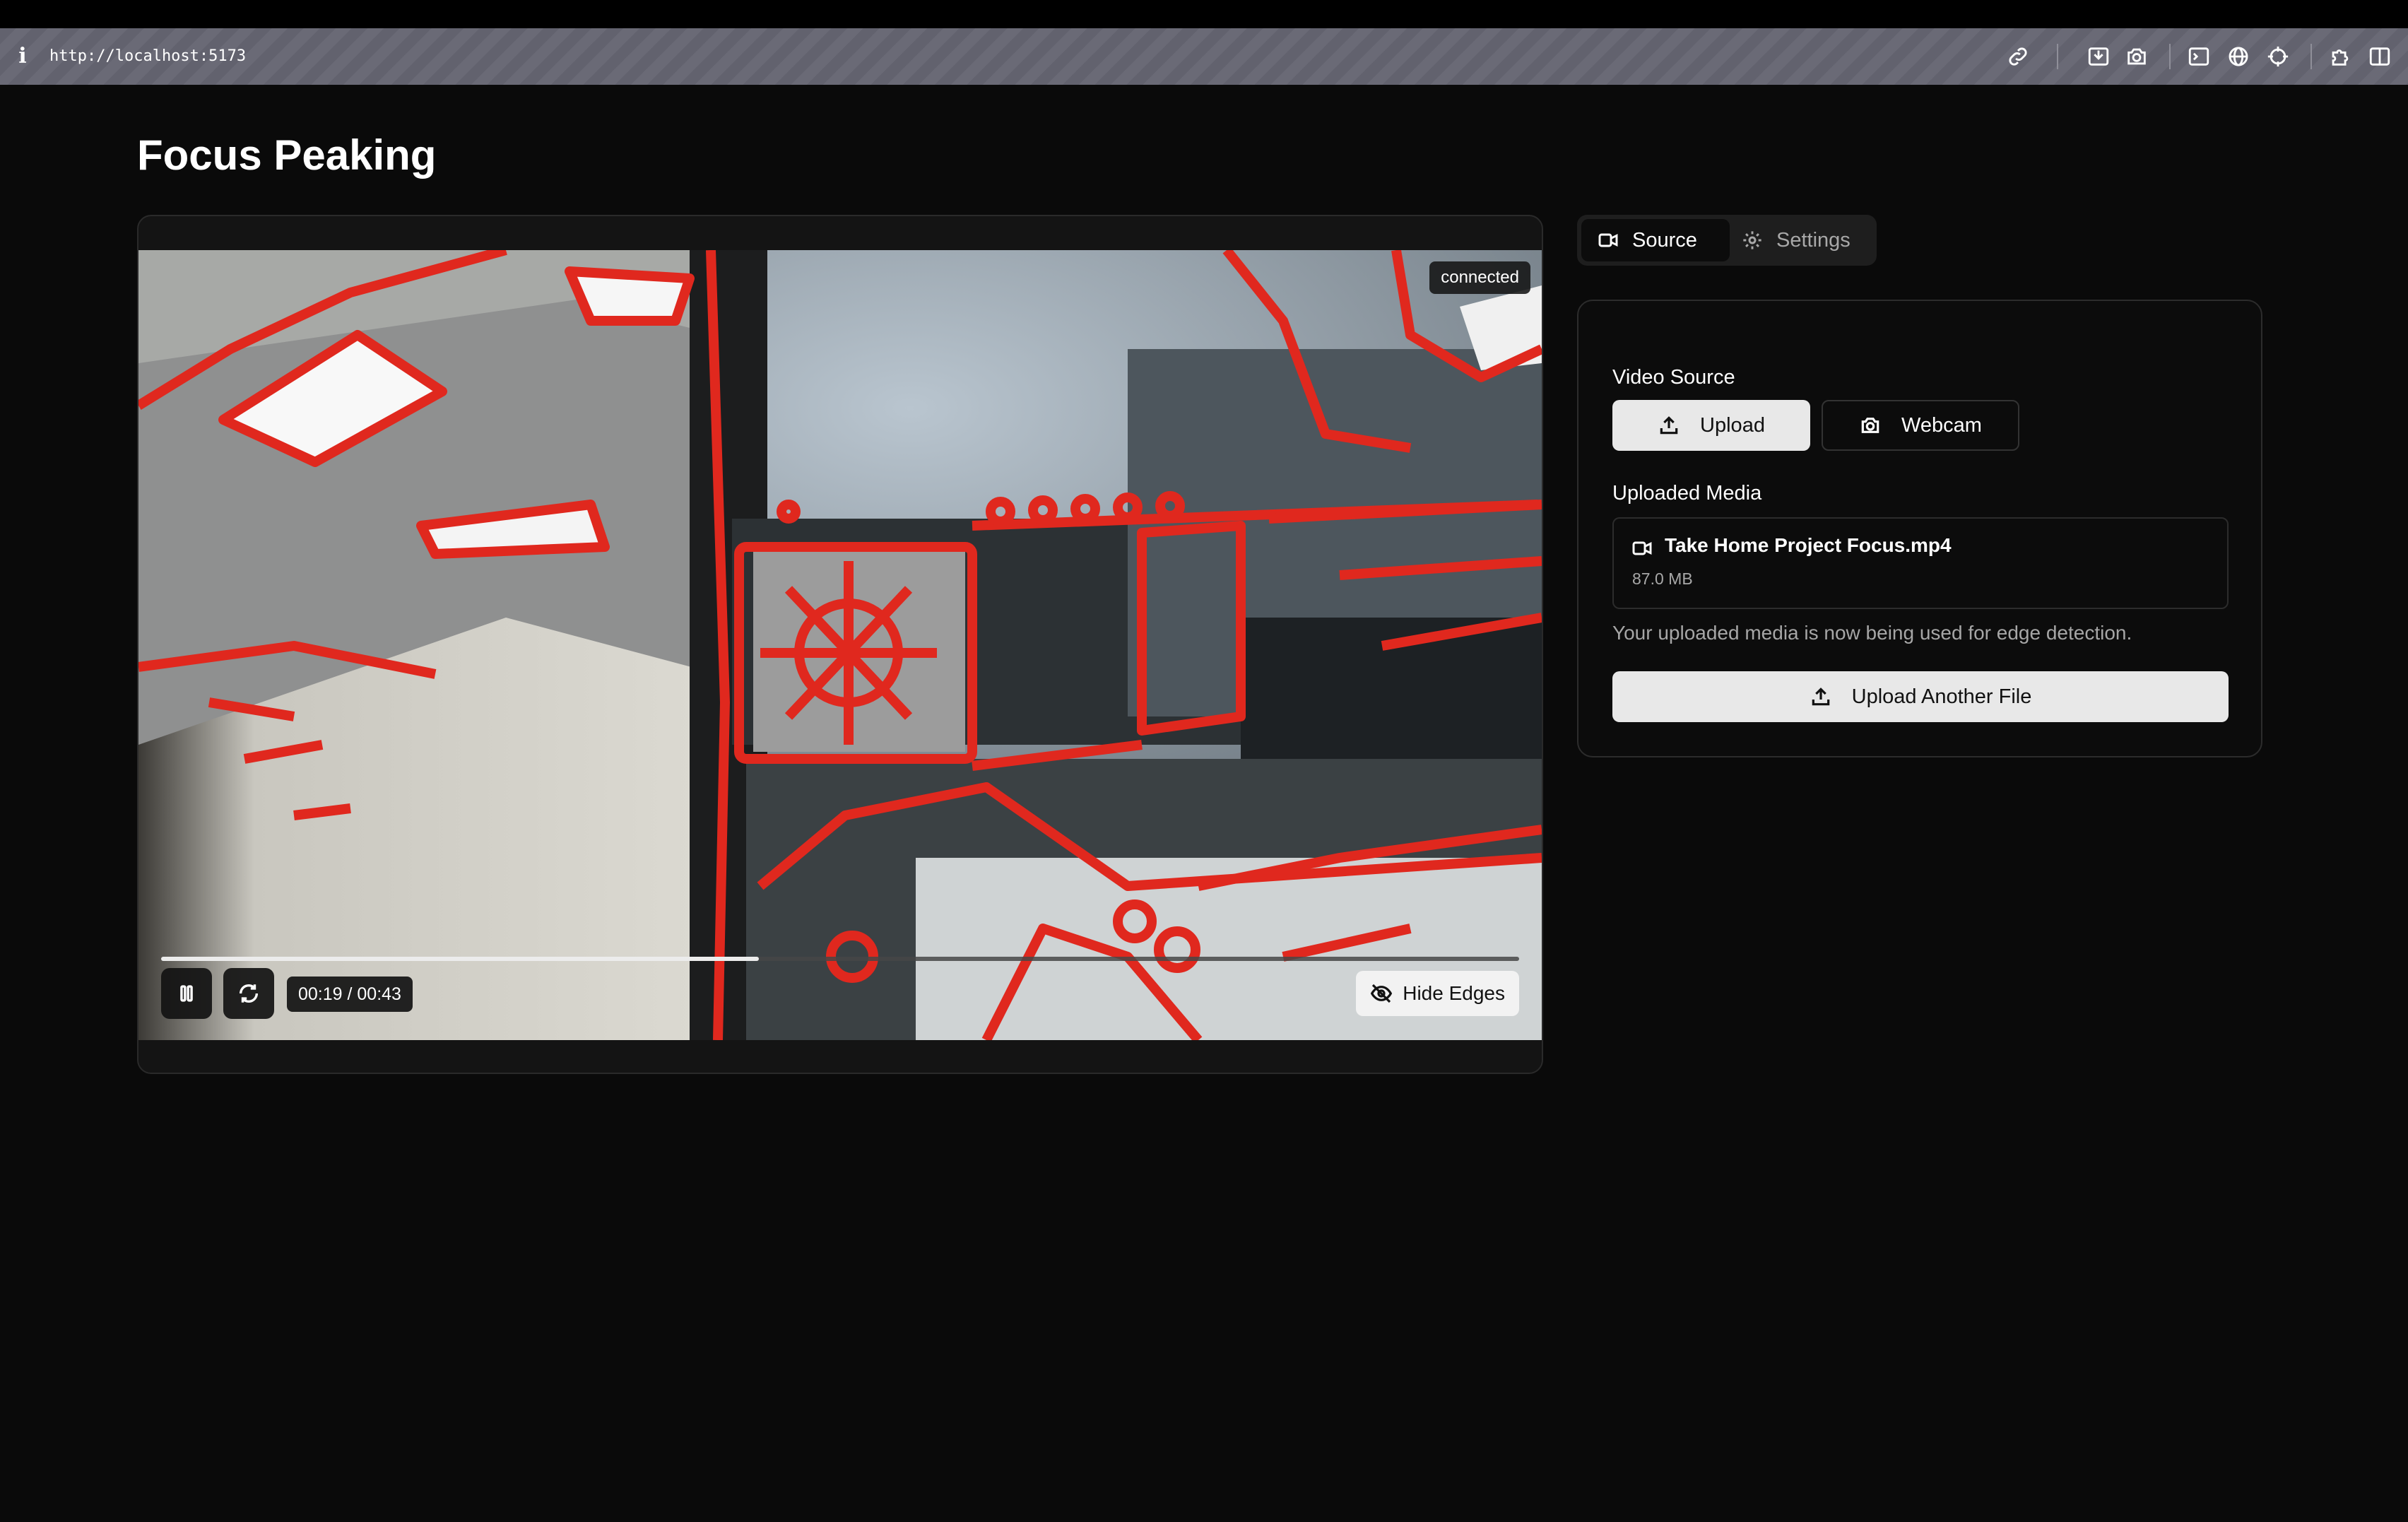 This screenshot has width=2408, height=1522. What do you see at coordinates (1813, 240) in the screenshot?
I see `tab-settings-label: Settings` at bounding box center [1813, 240].